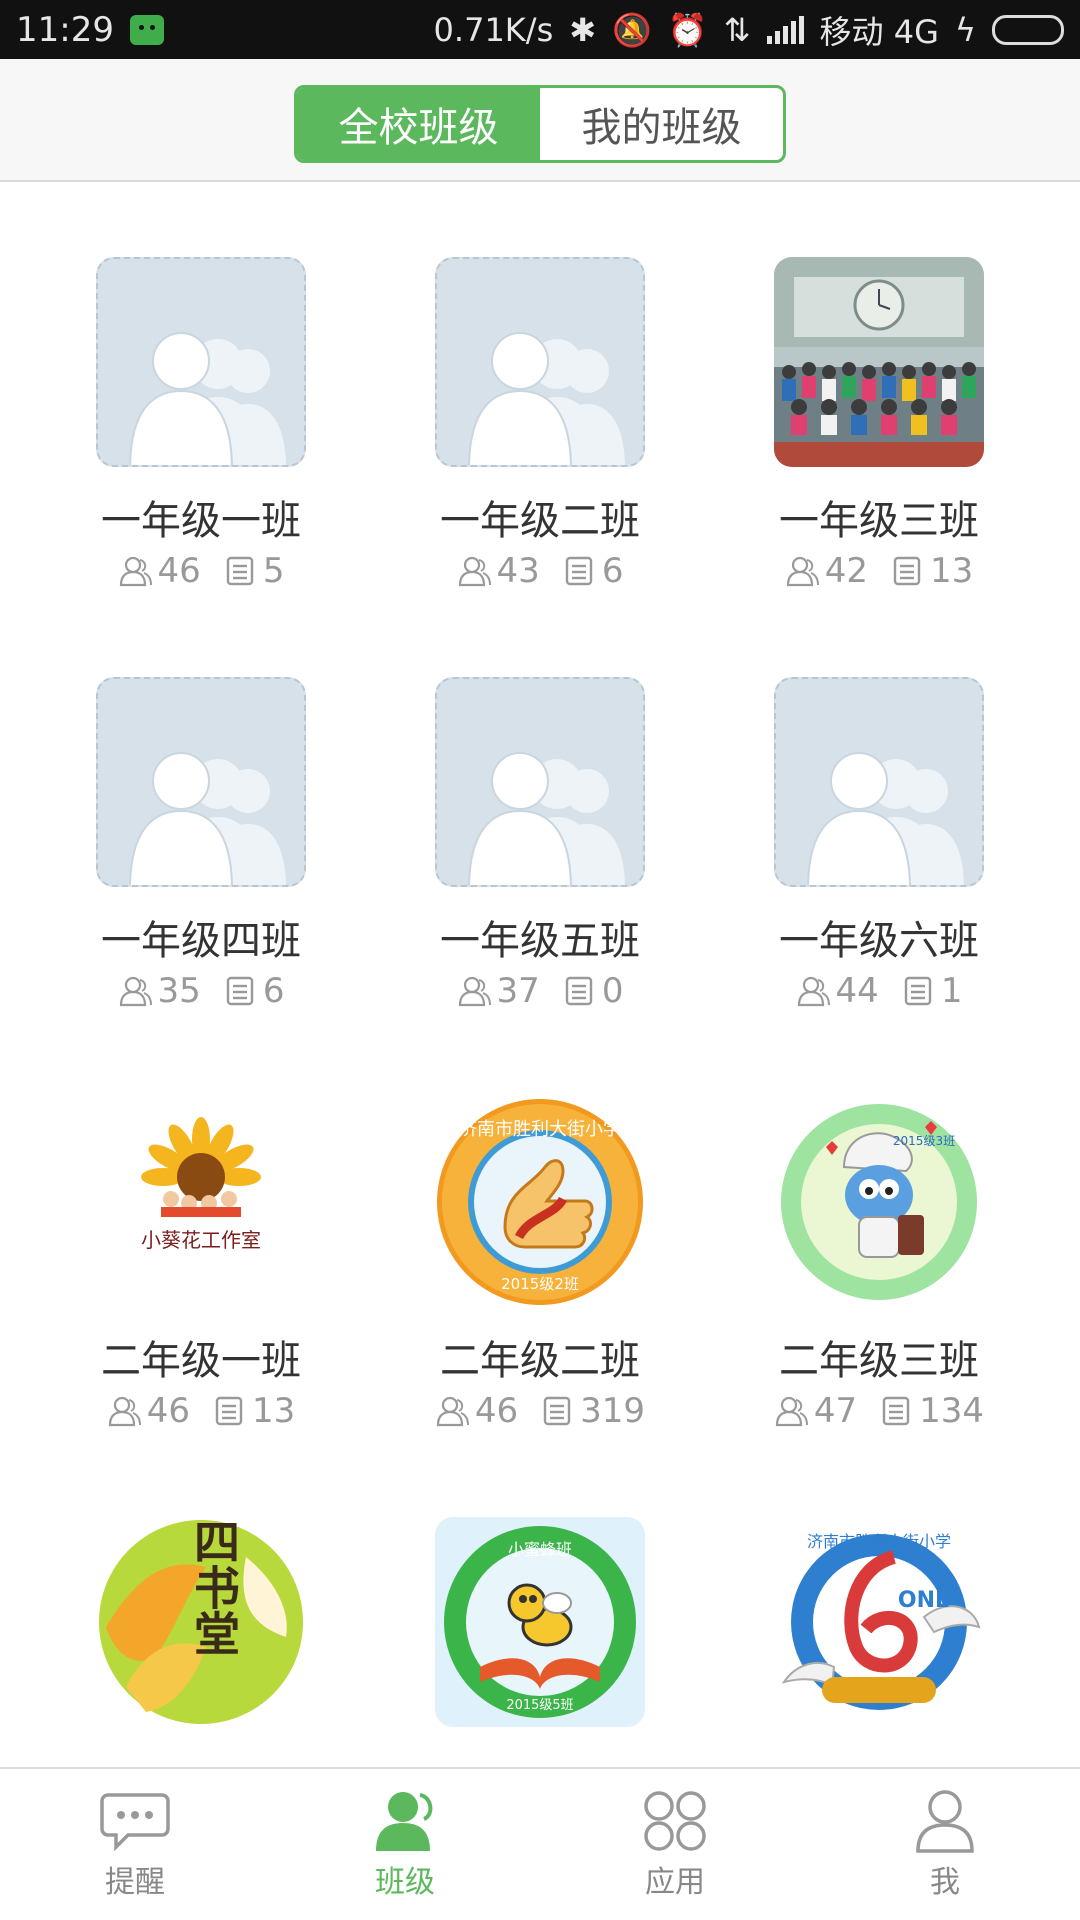 The width and height of the screenshot is (1080, 1920). I want to click on bee-badge-title: 小蜜蜂班, so click(540, 1549).